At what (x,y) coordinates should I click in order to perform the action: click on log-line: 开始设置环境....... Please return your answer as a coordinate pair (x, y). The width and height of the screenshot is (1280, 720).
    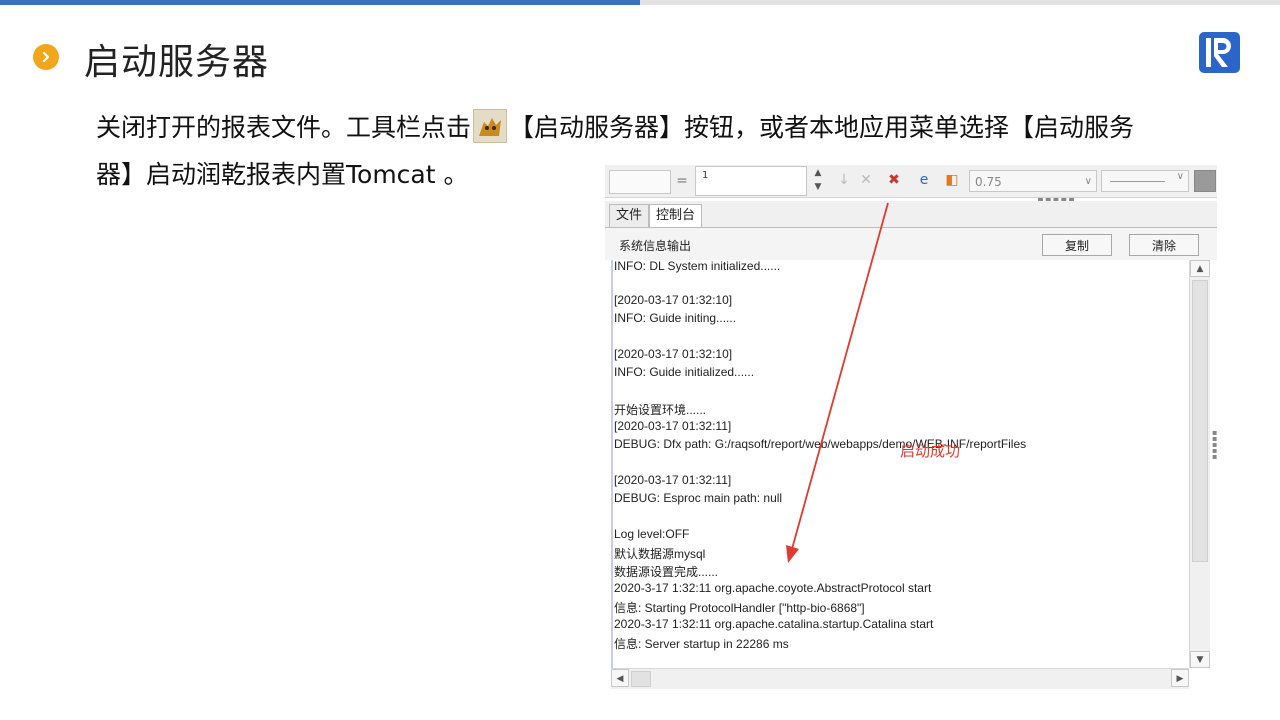
    Looking at the image, I should click on (660, 410).